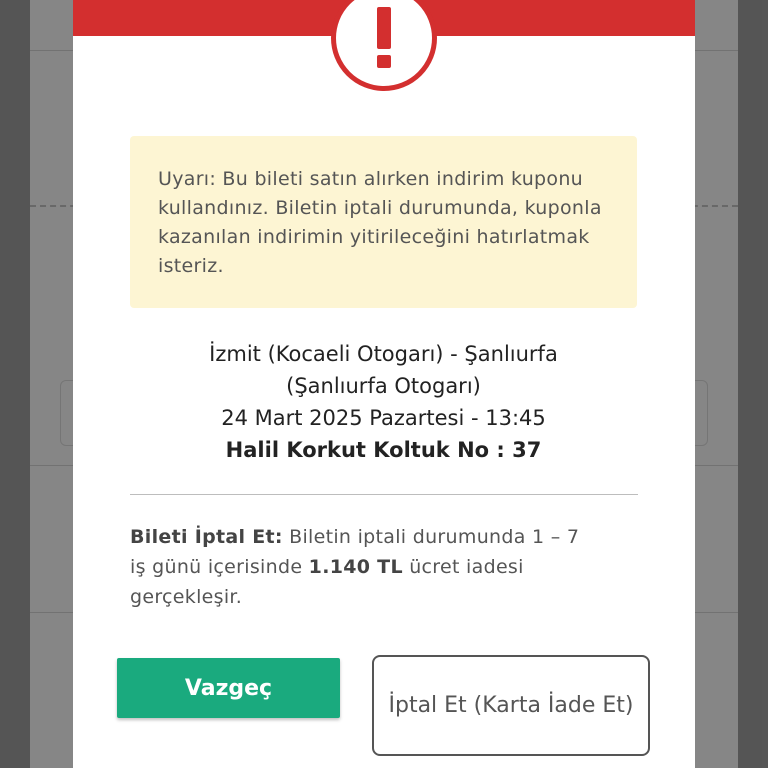 The width and height of the screenshot is (768, 768). I want to click on refund-info-label: Bileti İptal Et:, so click(206, 537).